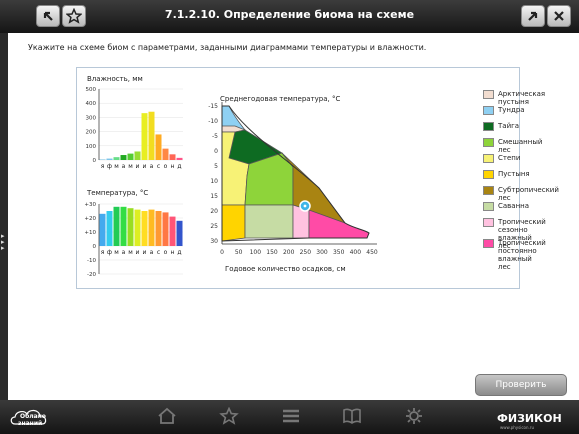 The image size is (579, 434). Describe the element at coordinates (95, 247) in the screenshot. I see `temperature-y-tick: 0` at that location.